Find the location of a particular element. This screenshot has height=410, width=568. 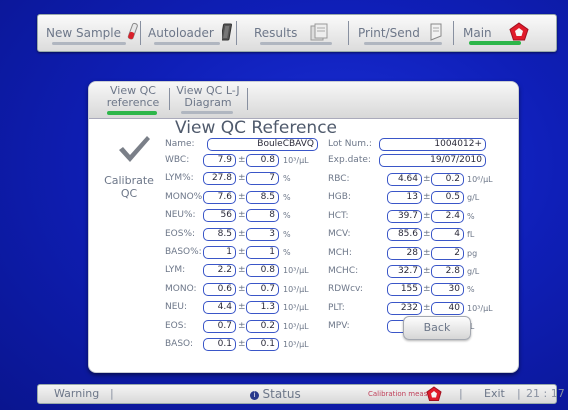

param-label: MCHC: is located at coordinates (343, 271).